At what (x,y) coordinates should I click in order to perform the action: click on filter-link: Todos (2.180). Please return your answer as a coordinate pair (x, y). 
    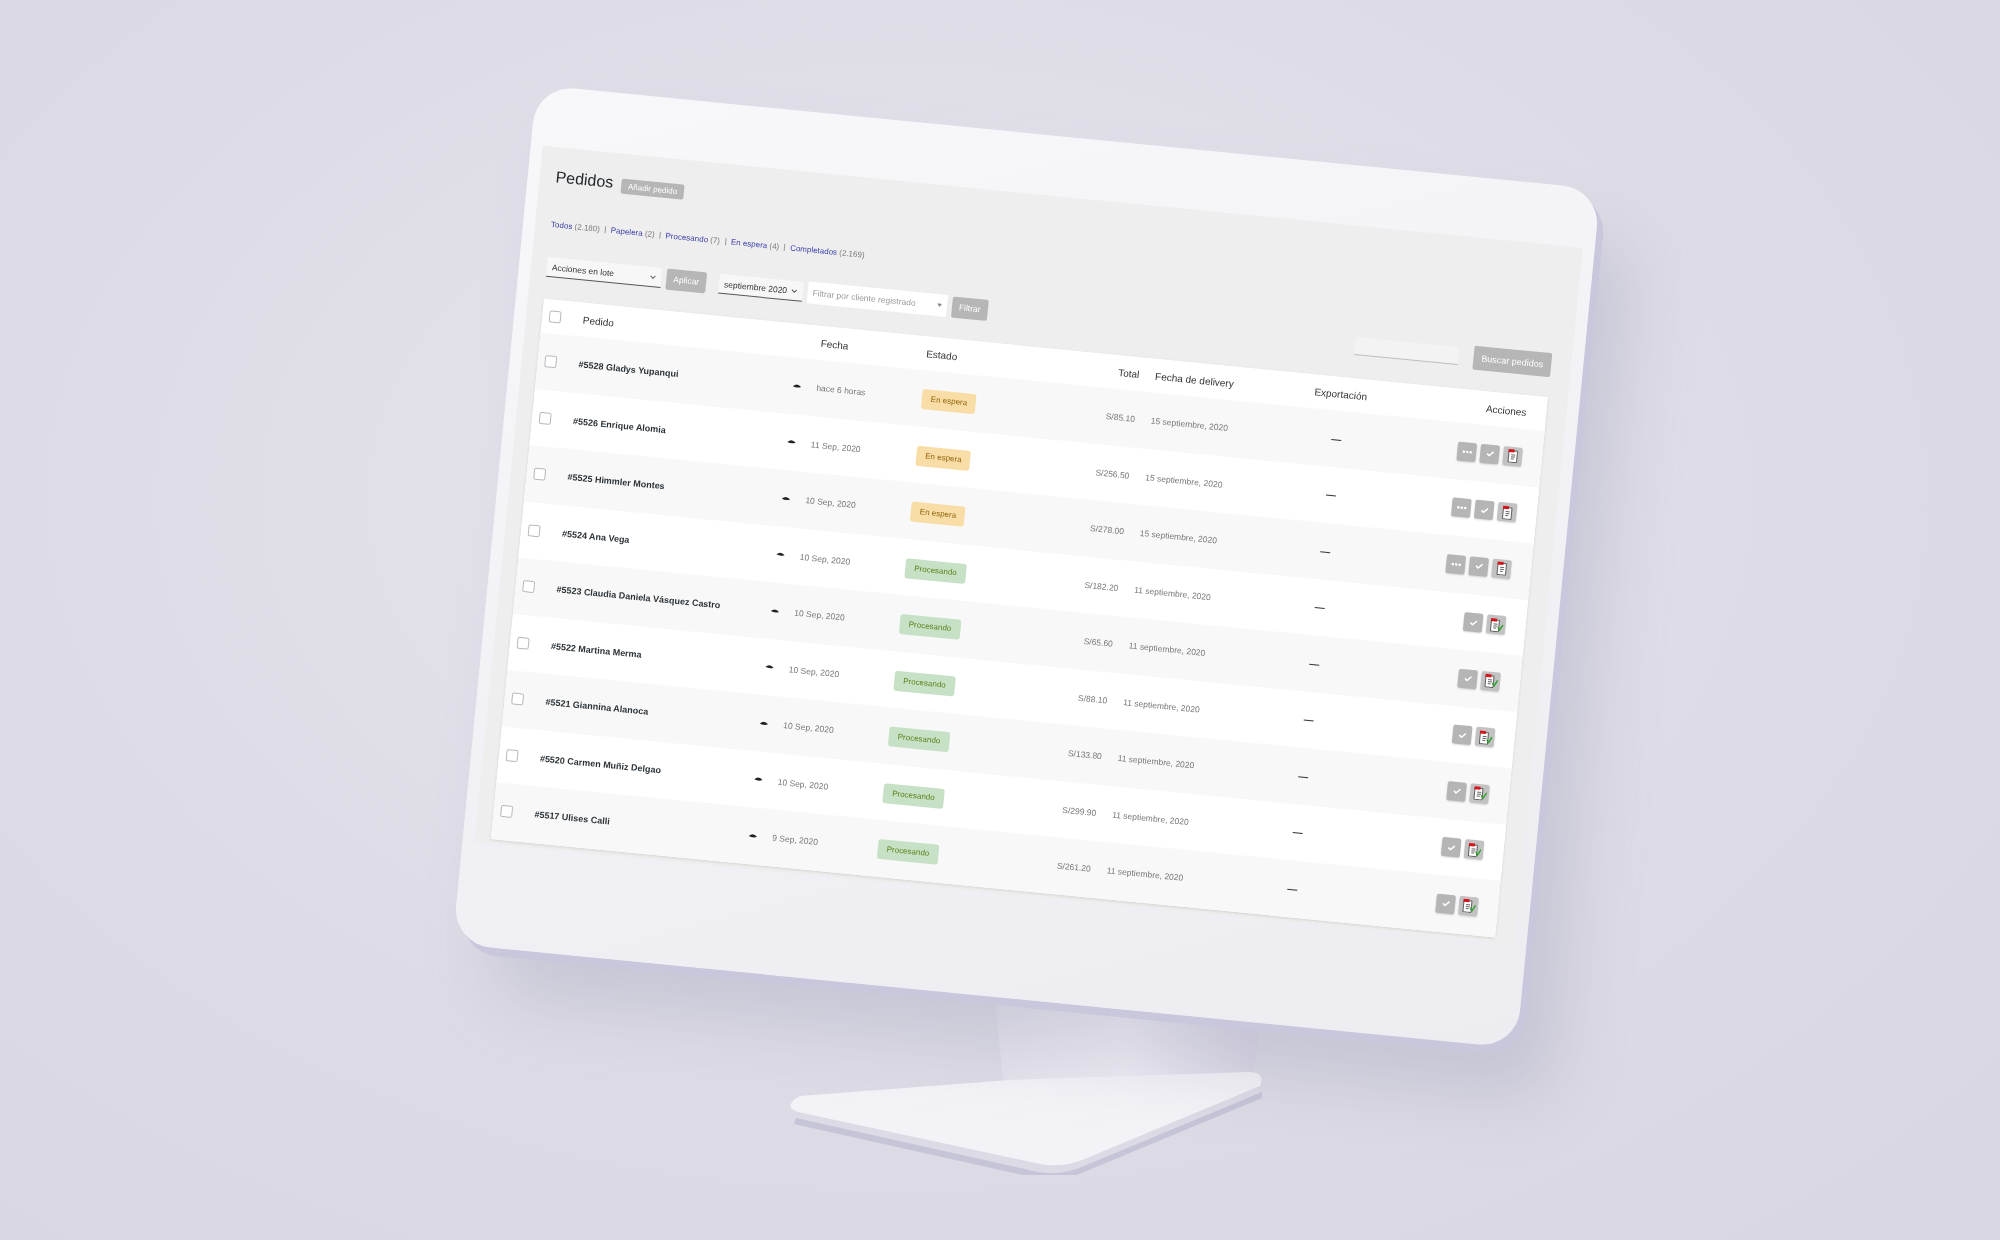
    Looking at the image, I should click on (575, 226).